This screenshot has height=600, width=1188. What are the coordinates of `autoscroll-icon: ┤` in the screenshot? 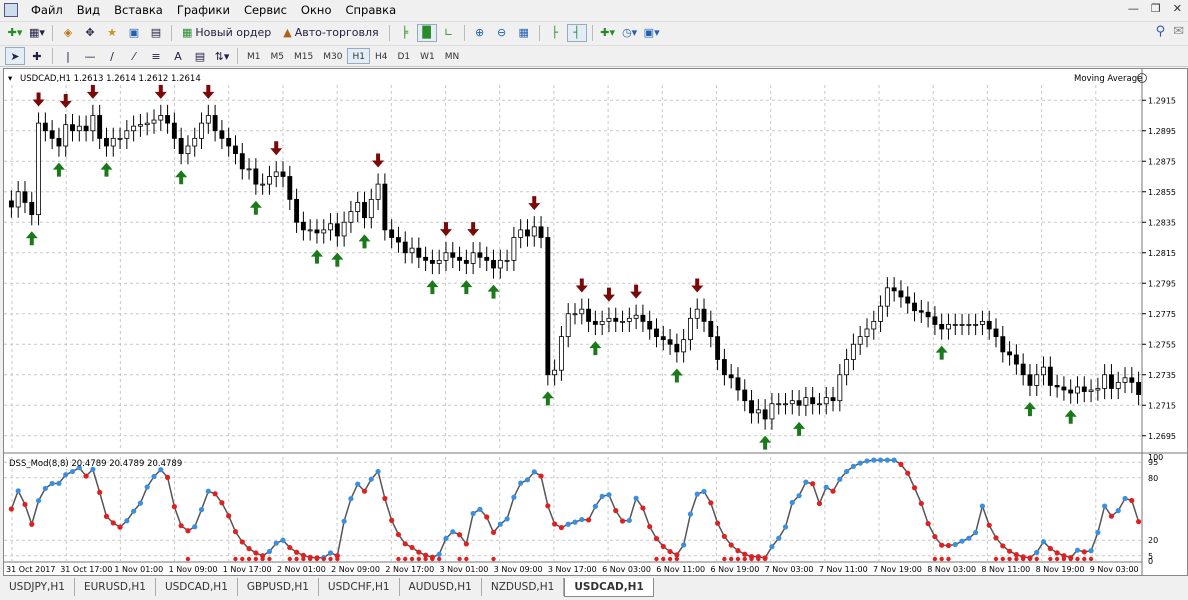 It's located at (576, 32).